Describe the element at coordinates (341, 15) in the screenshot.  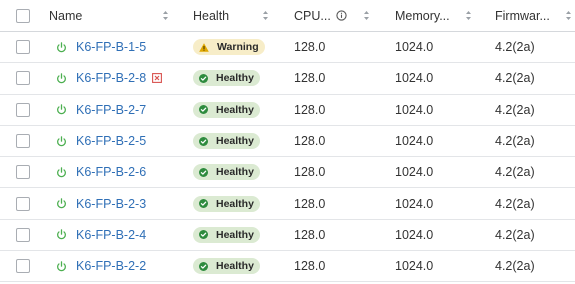
I see `info-icon` at that location.